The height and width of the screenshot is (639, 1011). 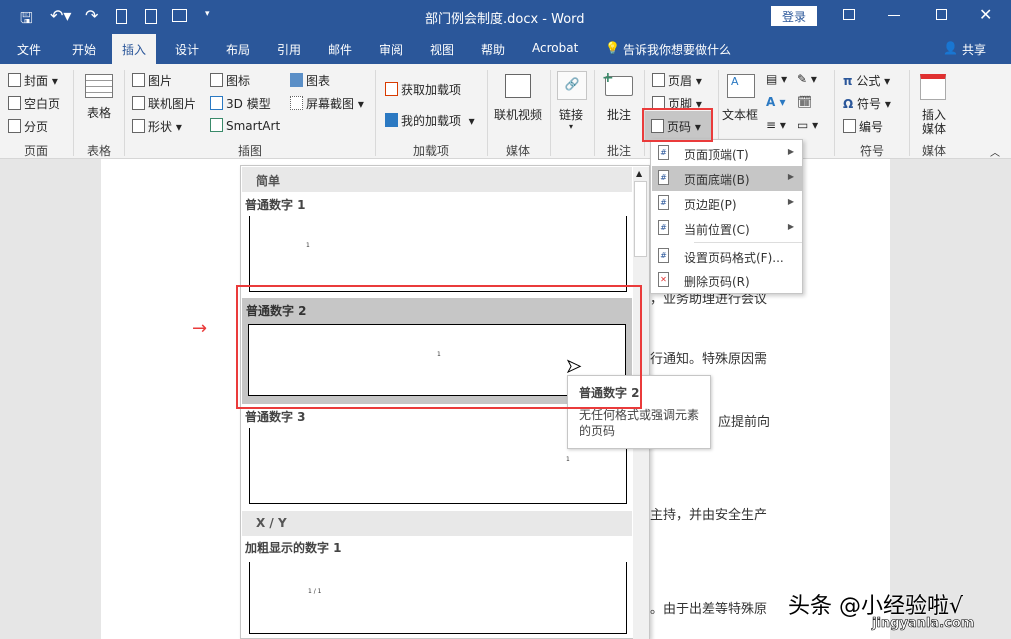 I want to click on menu-item-bottom-of-page: # 页面底端(B) ▶, so click(x=727, y=178).